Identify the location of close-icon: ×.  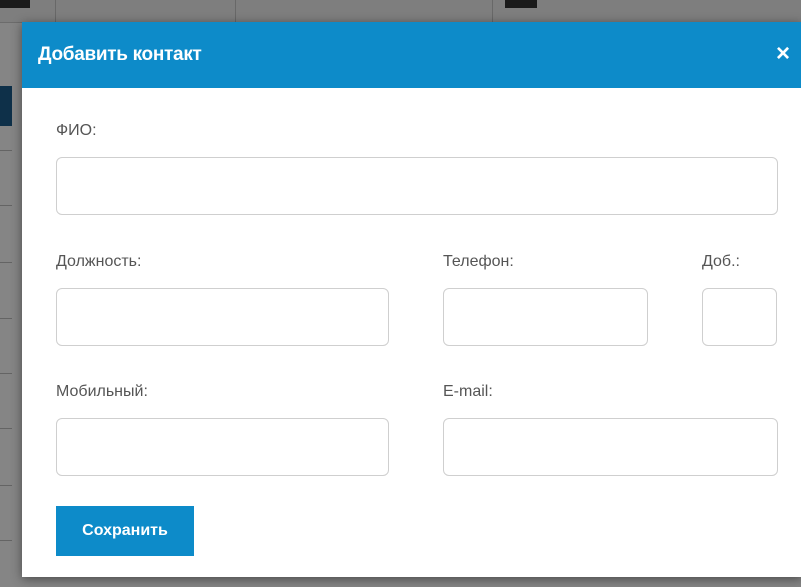
(783, 54).